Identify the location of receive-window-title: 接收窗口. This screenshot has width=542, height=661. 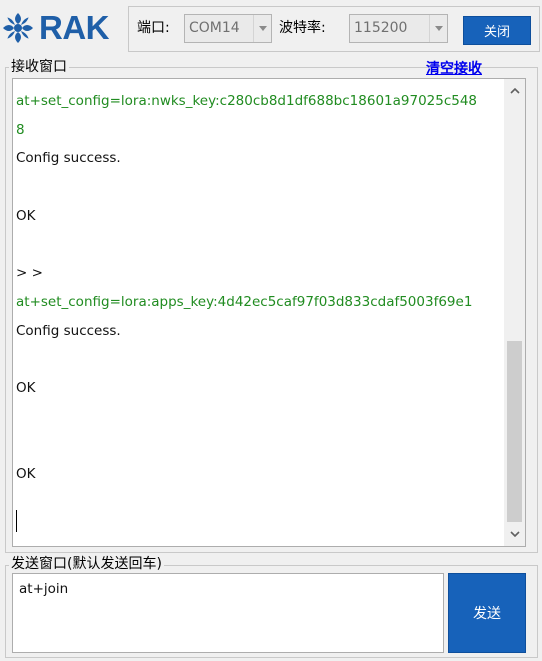
(39, 67).